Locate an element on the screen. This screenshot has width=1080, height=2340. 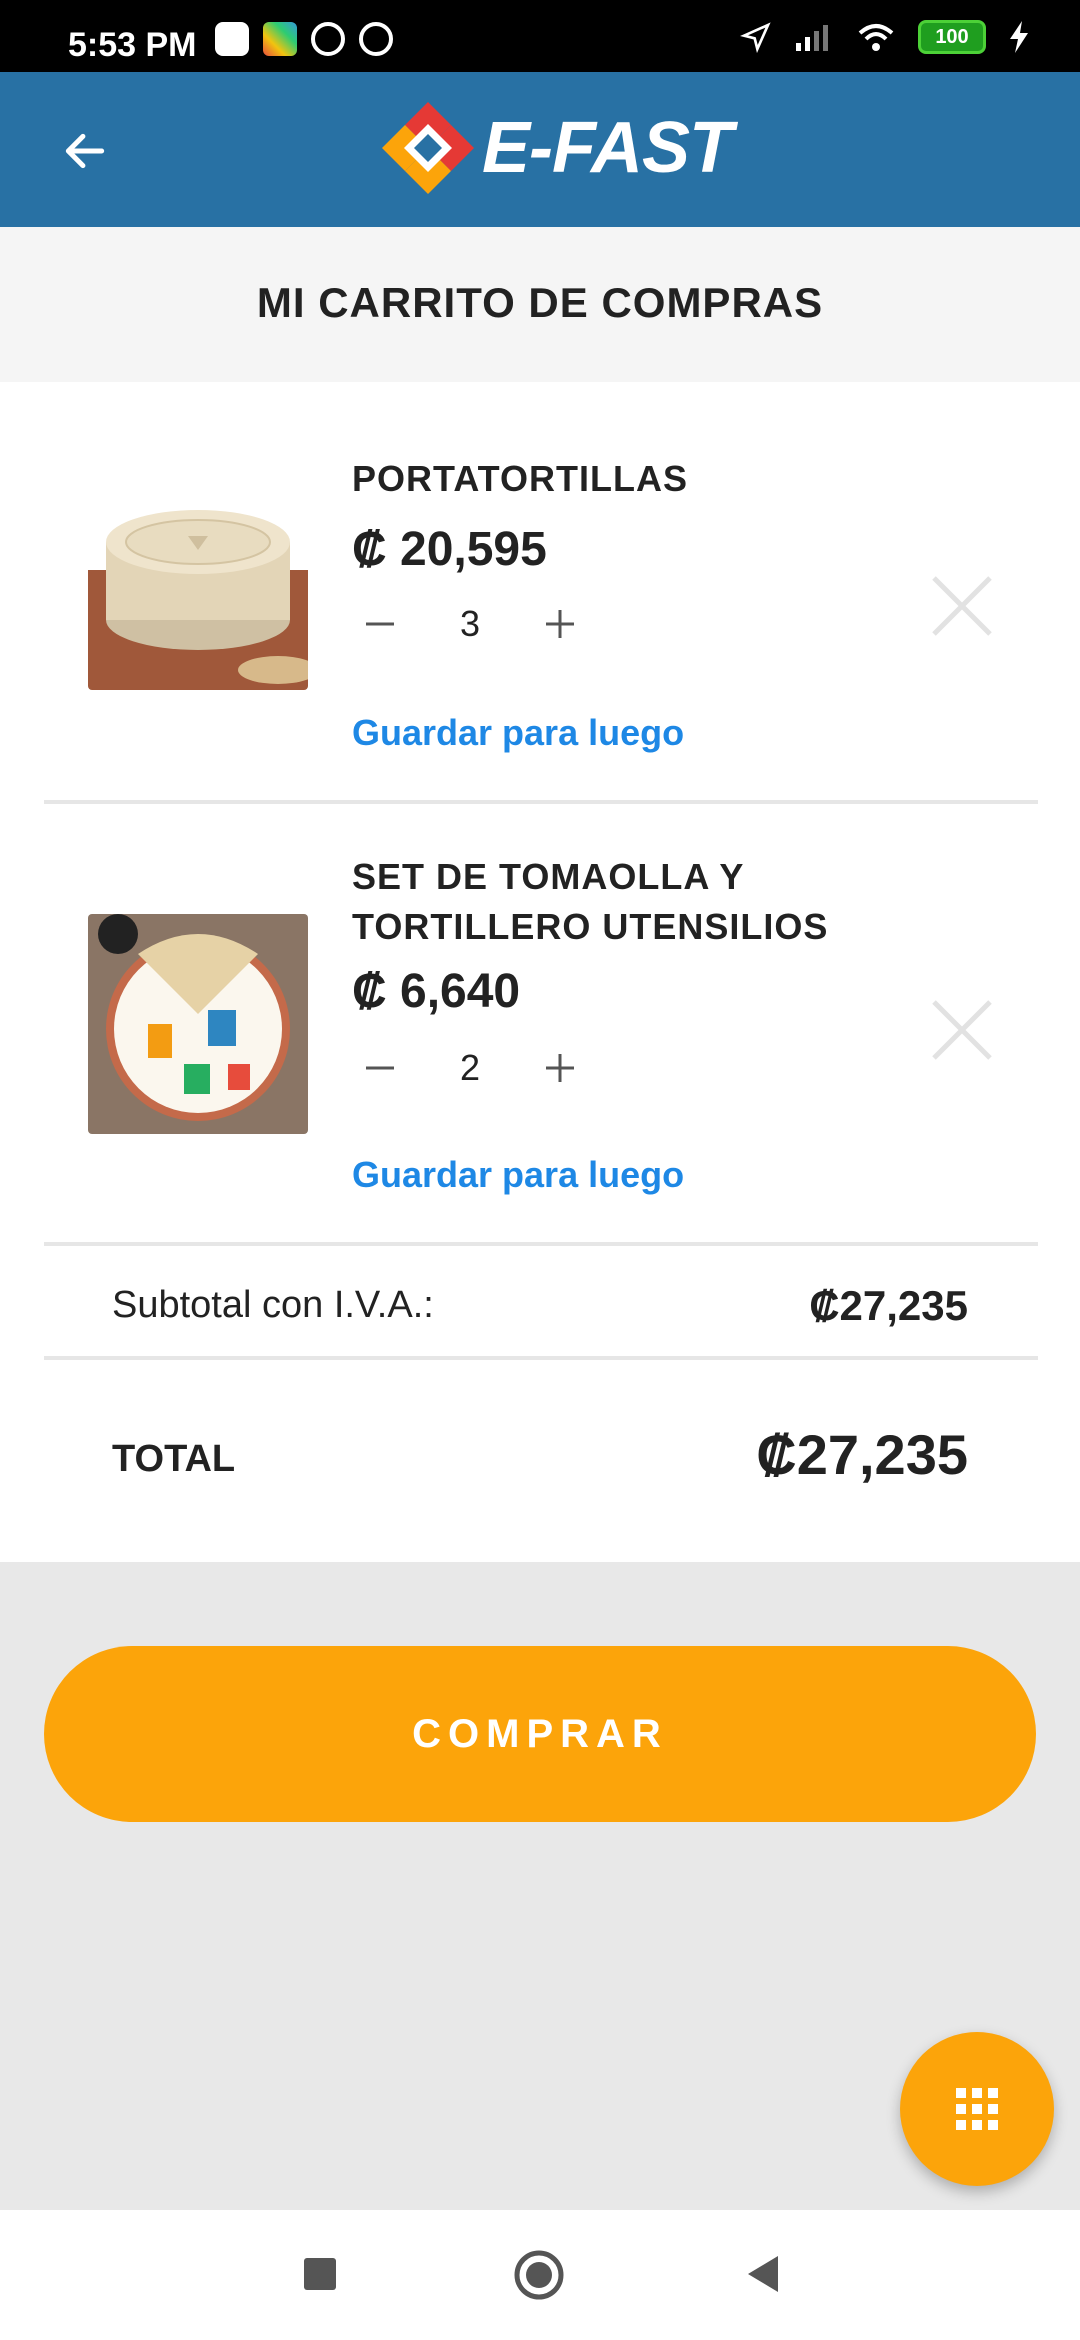
product-price: ₡ 6,640 is located at coordinates (436, 991).